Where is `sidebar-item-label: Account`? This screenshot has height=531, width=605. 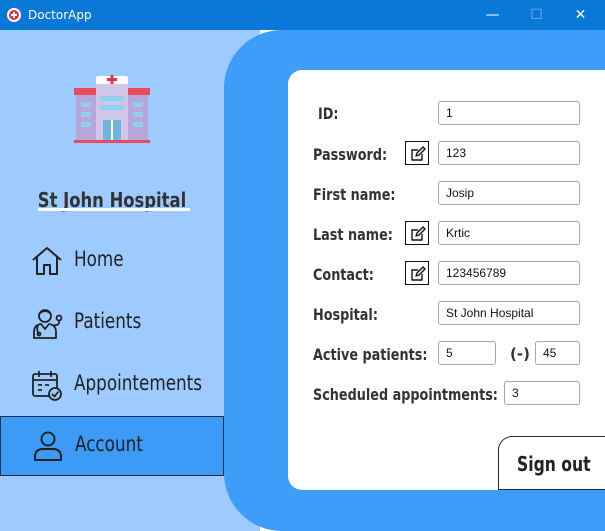 sidebar-item-label: Account is located at coordinates (109, 444).